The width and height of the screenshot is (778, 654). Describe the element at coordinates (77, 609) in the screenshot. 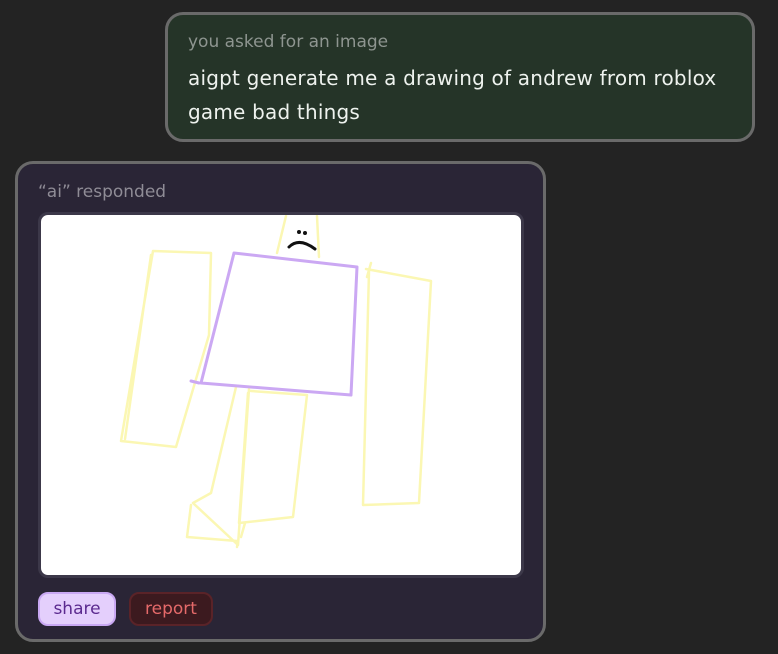

I see `share-button: share` at that location.